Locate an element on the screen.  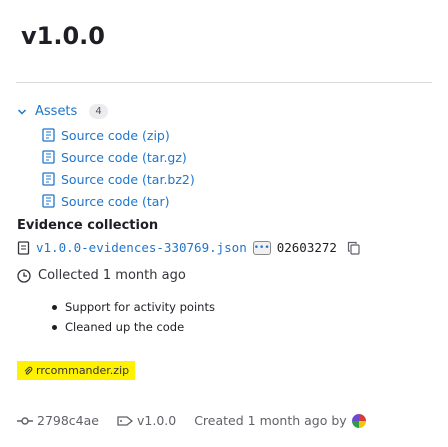
assets-count-badge: 4 is located at coordinates (98, 111).